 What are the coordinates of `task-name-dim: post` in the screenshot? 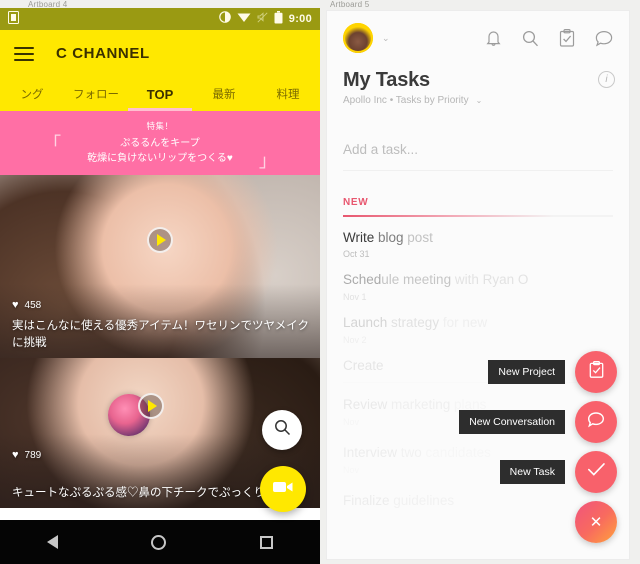 It's located at (418, 237).